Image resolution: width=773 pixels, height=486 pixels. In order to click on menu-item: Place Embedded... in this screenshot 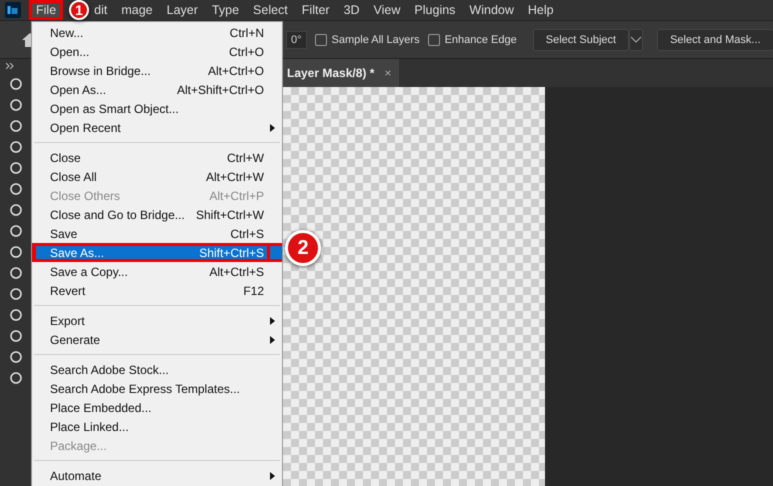, I will do `click(157, 407)`.